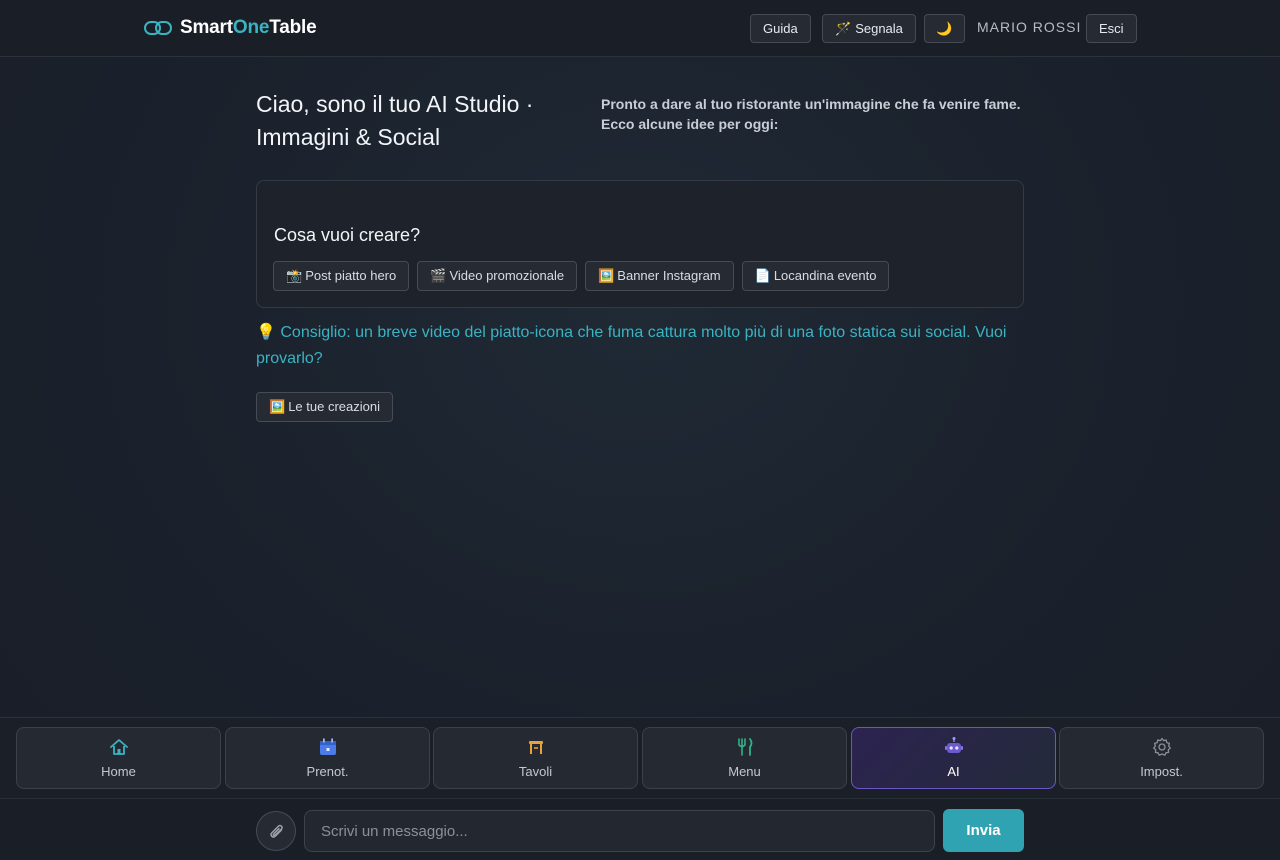  What do you see at coordinates (118, 758) in the screenshot?
I see `nav-item-home: Home` at bounding box center [118, 758].